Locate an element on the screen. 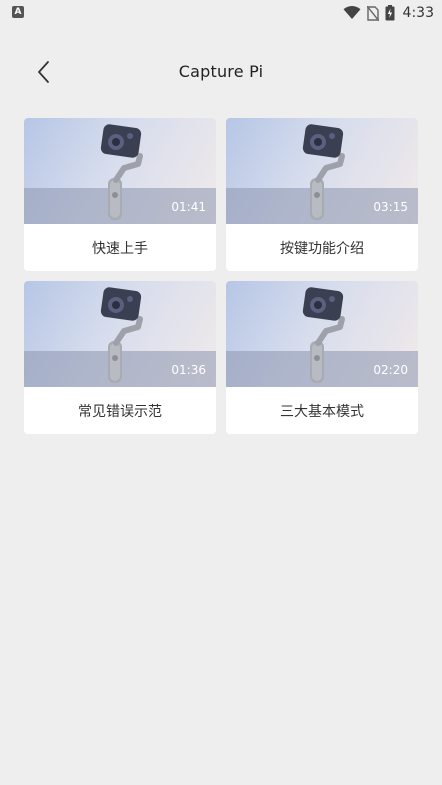  status-bar: A 4:33 is located at coordinates (221, 13).